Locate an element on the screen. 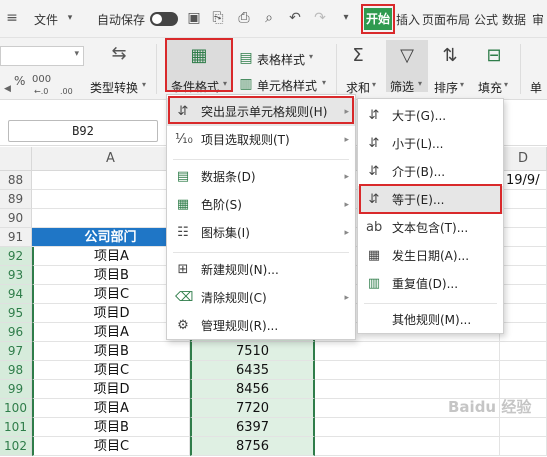 Image resolution: width=547 pixels, height=457 pixels. select-all-corner is located at coordinates (16, 159).